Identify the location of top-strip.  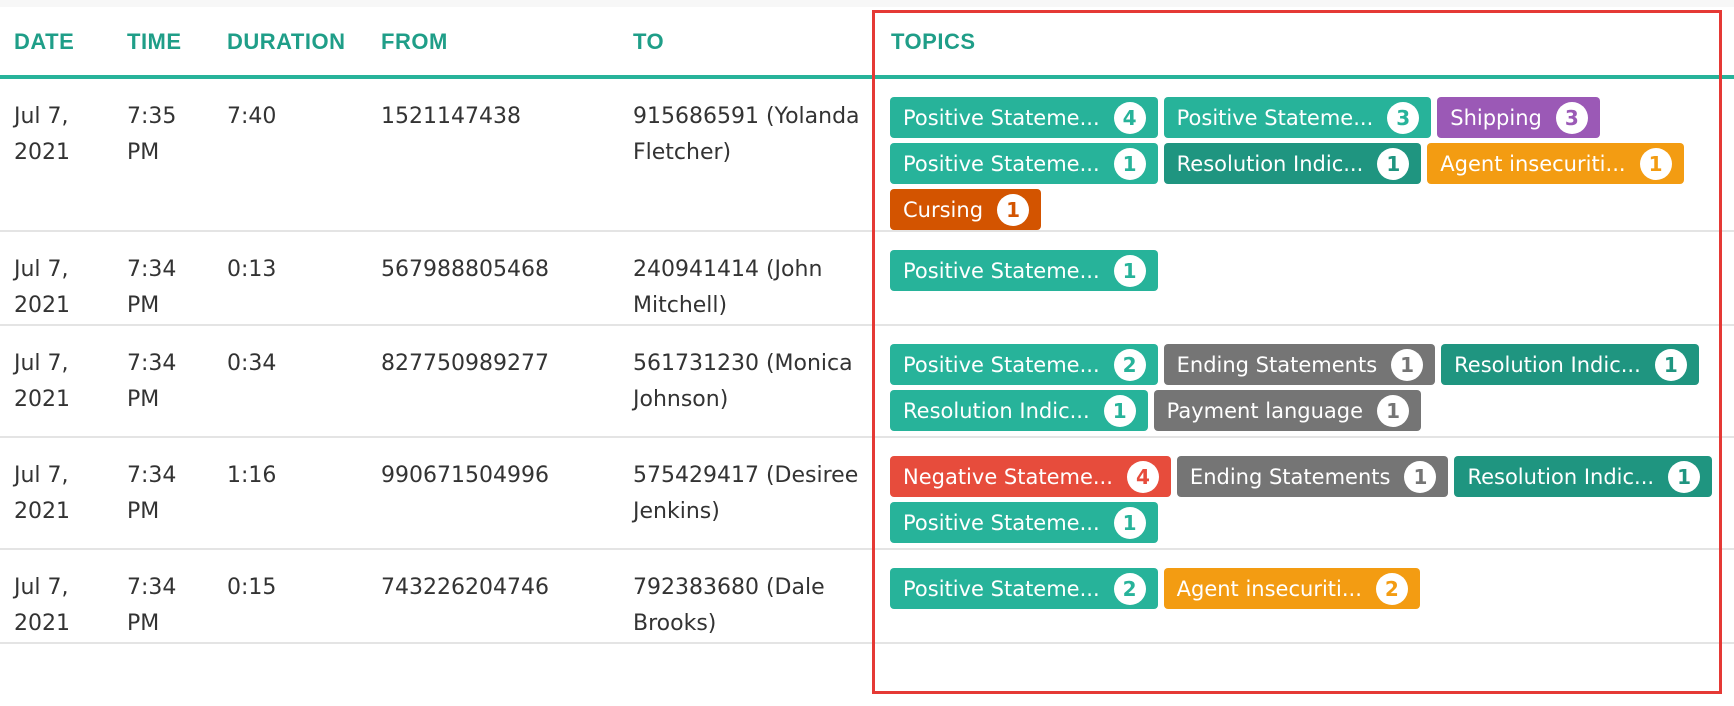
(867, 3).